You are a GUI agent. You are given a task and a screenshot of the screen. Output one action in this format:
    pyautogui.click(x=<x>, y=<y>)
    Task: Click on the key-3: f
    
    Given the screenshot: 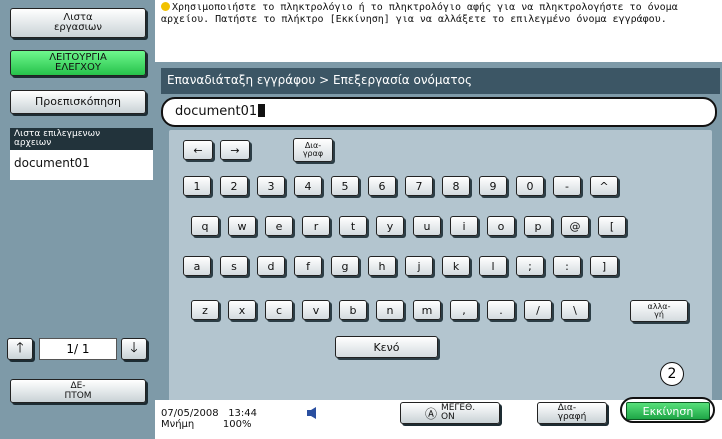 What is the action you would take?
    pyautogui.click(x=308, y=266)
    